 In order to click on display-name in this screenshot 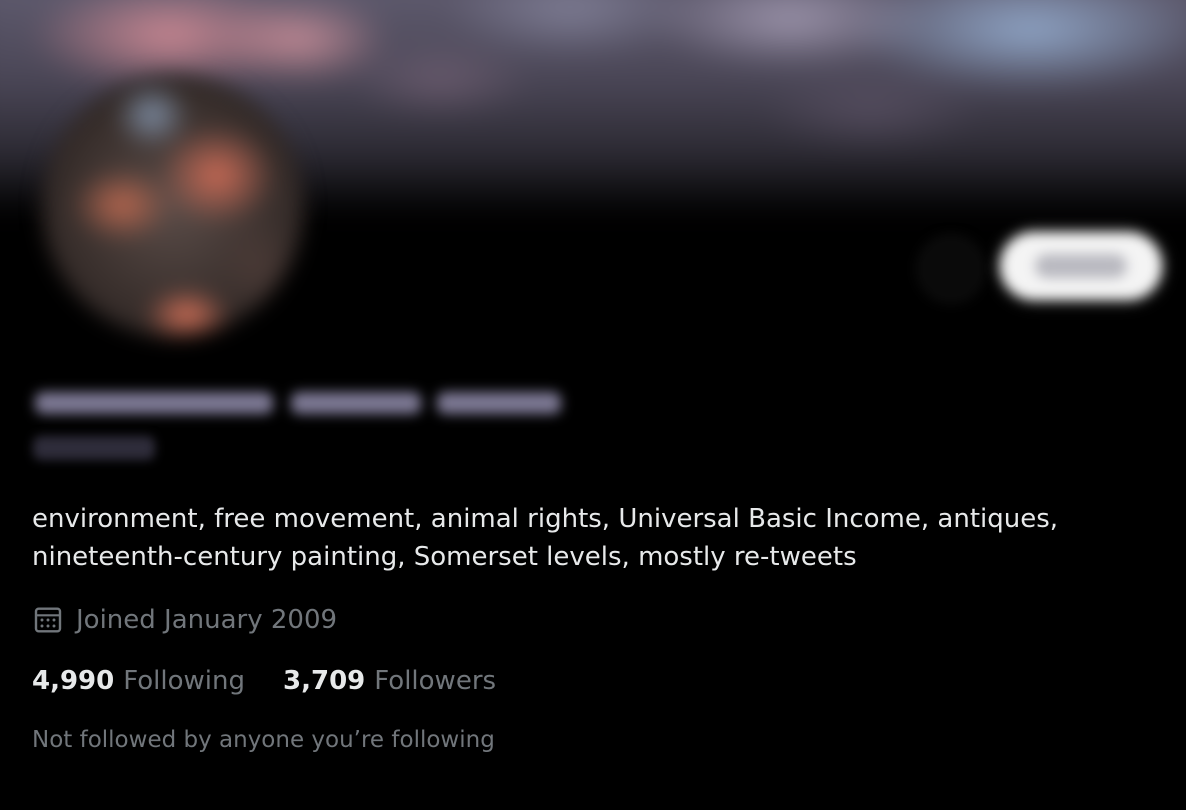, I will do `click(298, 402)`.